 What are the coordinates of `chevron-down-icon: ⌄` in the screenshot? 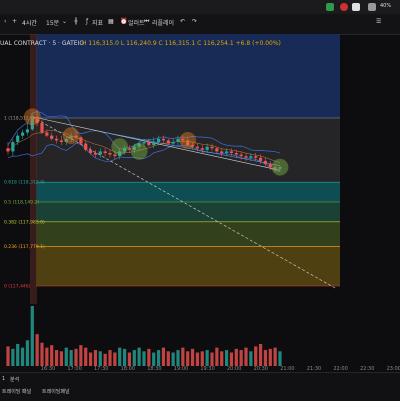 It's located at (64, 21).